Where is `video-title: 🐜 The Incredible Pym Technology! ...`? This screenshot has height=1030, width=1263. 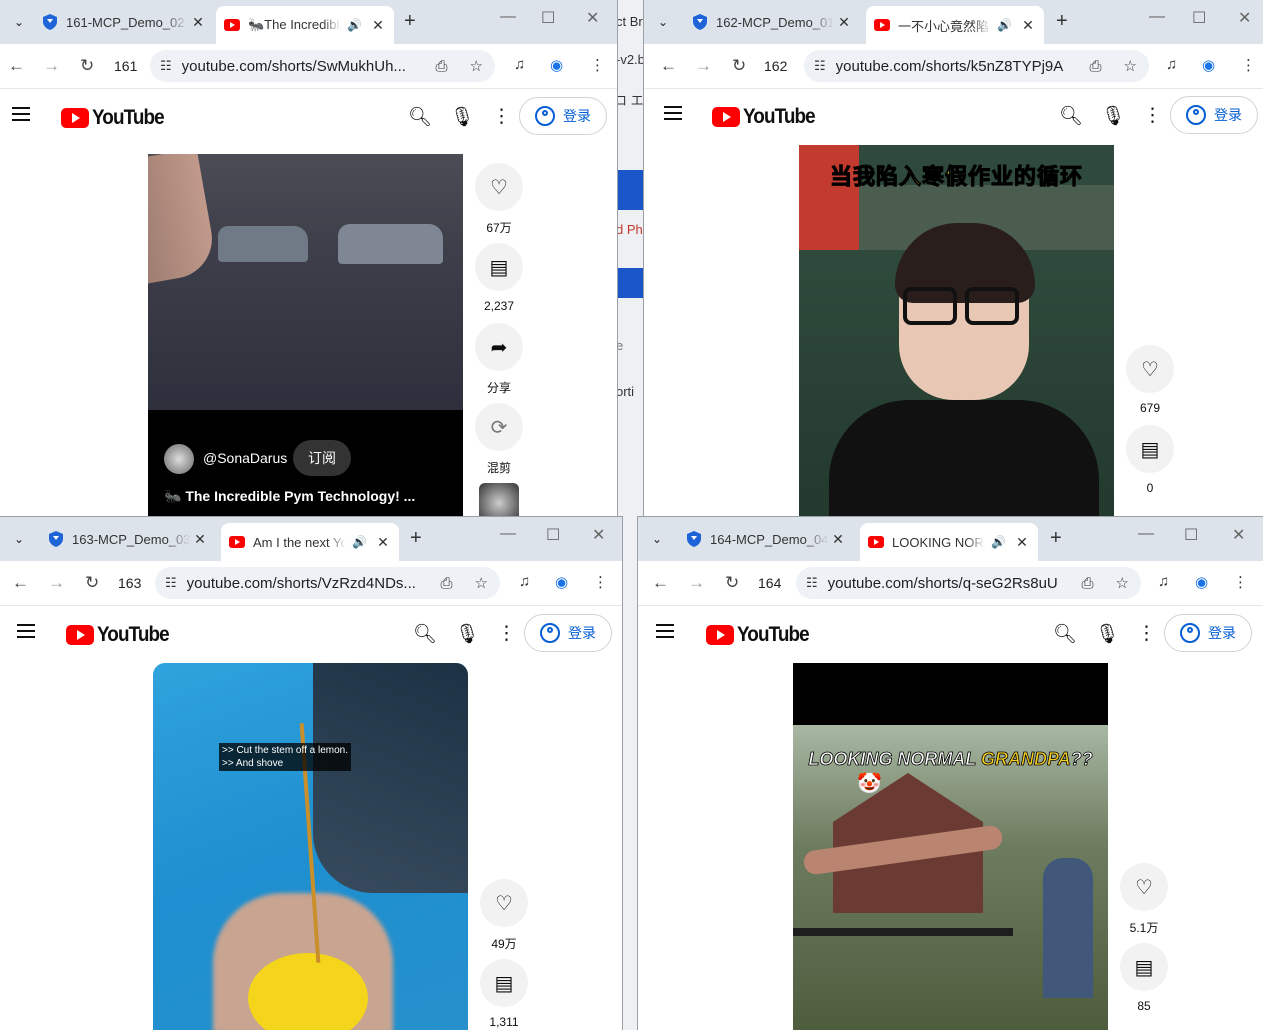 video-title: 🐜 The Incredible Pym Technology! ... is located at coordinates (289, 496).